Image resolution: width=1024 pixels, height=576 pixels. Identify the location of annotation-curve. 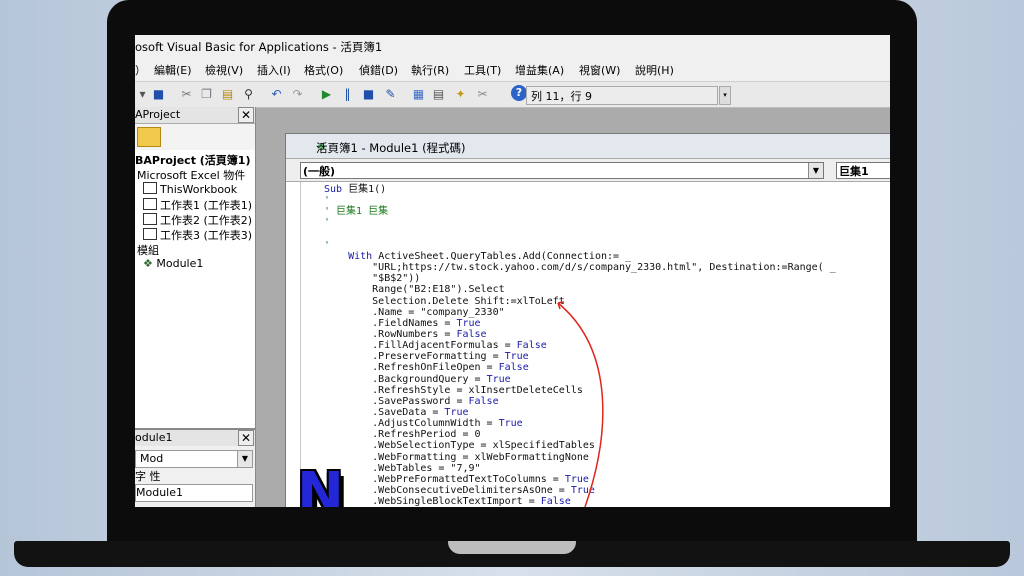
(580, 404).